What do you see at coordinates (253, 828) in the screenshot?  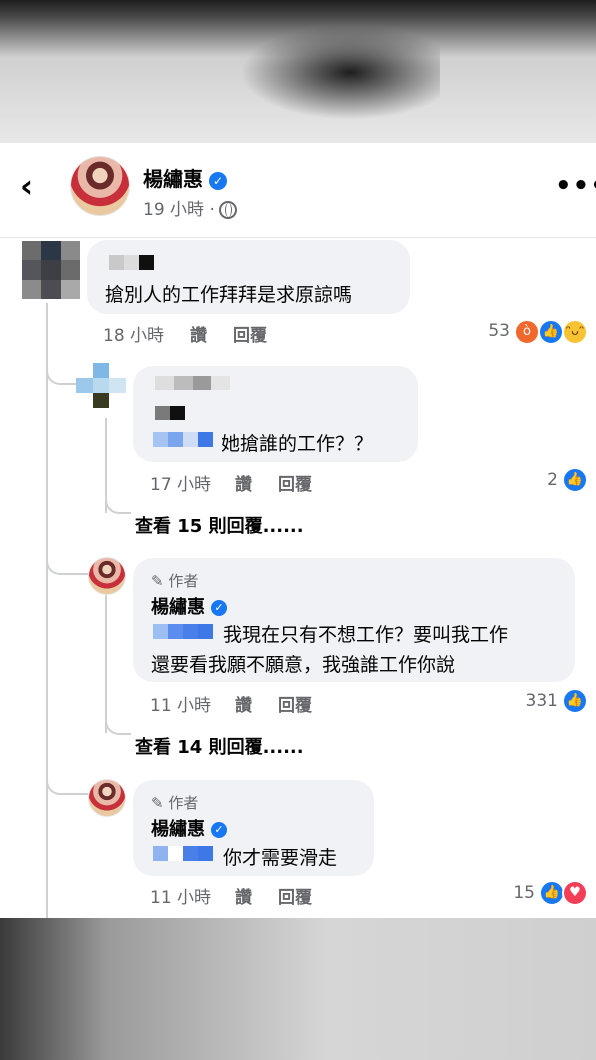 I see `author-reply-bubble: ✎ 作者 楊繡惠 ✓ 你才需要滑走` at bounding box center [253, 828].